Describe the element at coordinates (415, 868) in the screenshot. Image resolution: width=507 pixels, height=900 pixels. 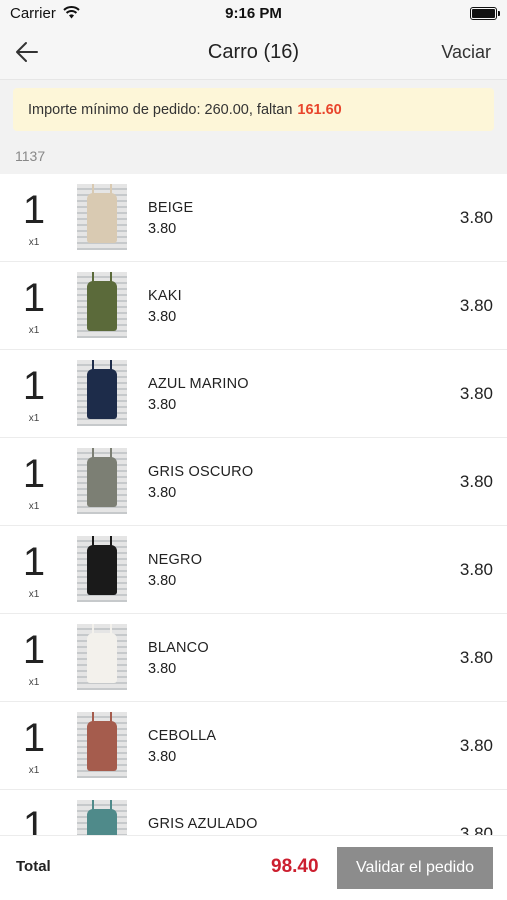
I see `validate-order-button: Validar el pedido` at that location.